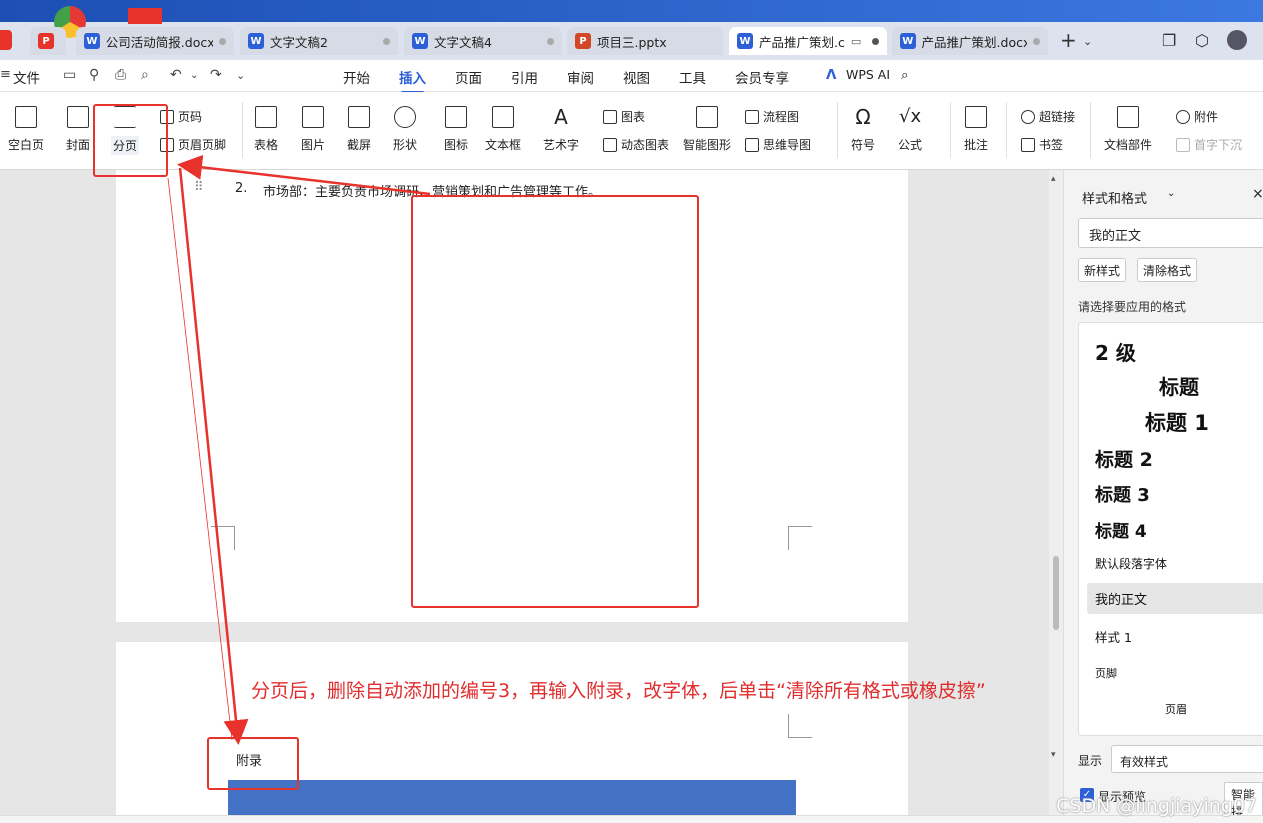 This screenshot has width=1263, height=823. What do you see at coordinates (1087, 41) in the screenshot?
I see `tab-list-chevron-icon: ⌄` at bounding box center [1087, 41].